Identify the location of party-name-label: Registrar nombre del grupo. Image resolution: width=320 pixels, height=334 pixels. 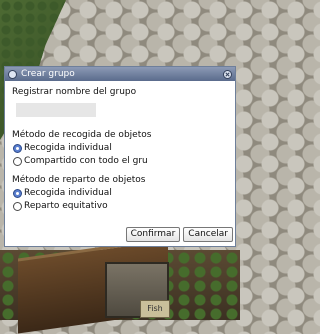
(74, 92).